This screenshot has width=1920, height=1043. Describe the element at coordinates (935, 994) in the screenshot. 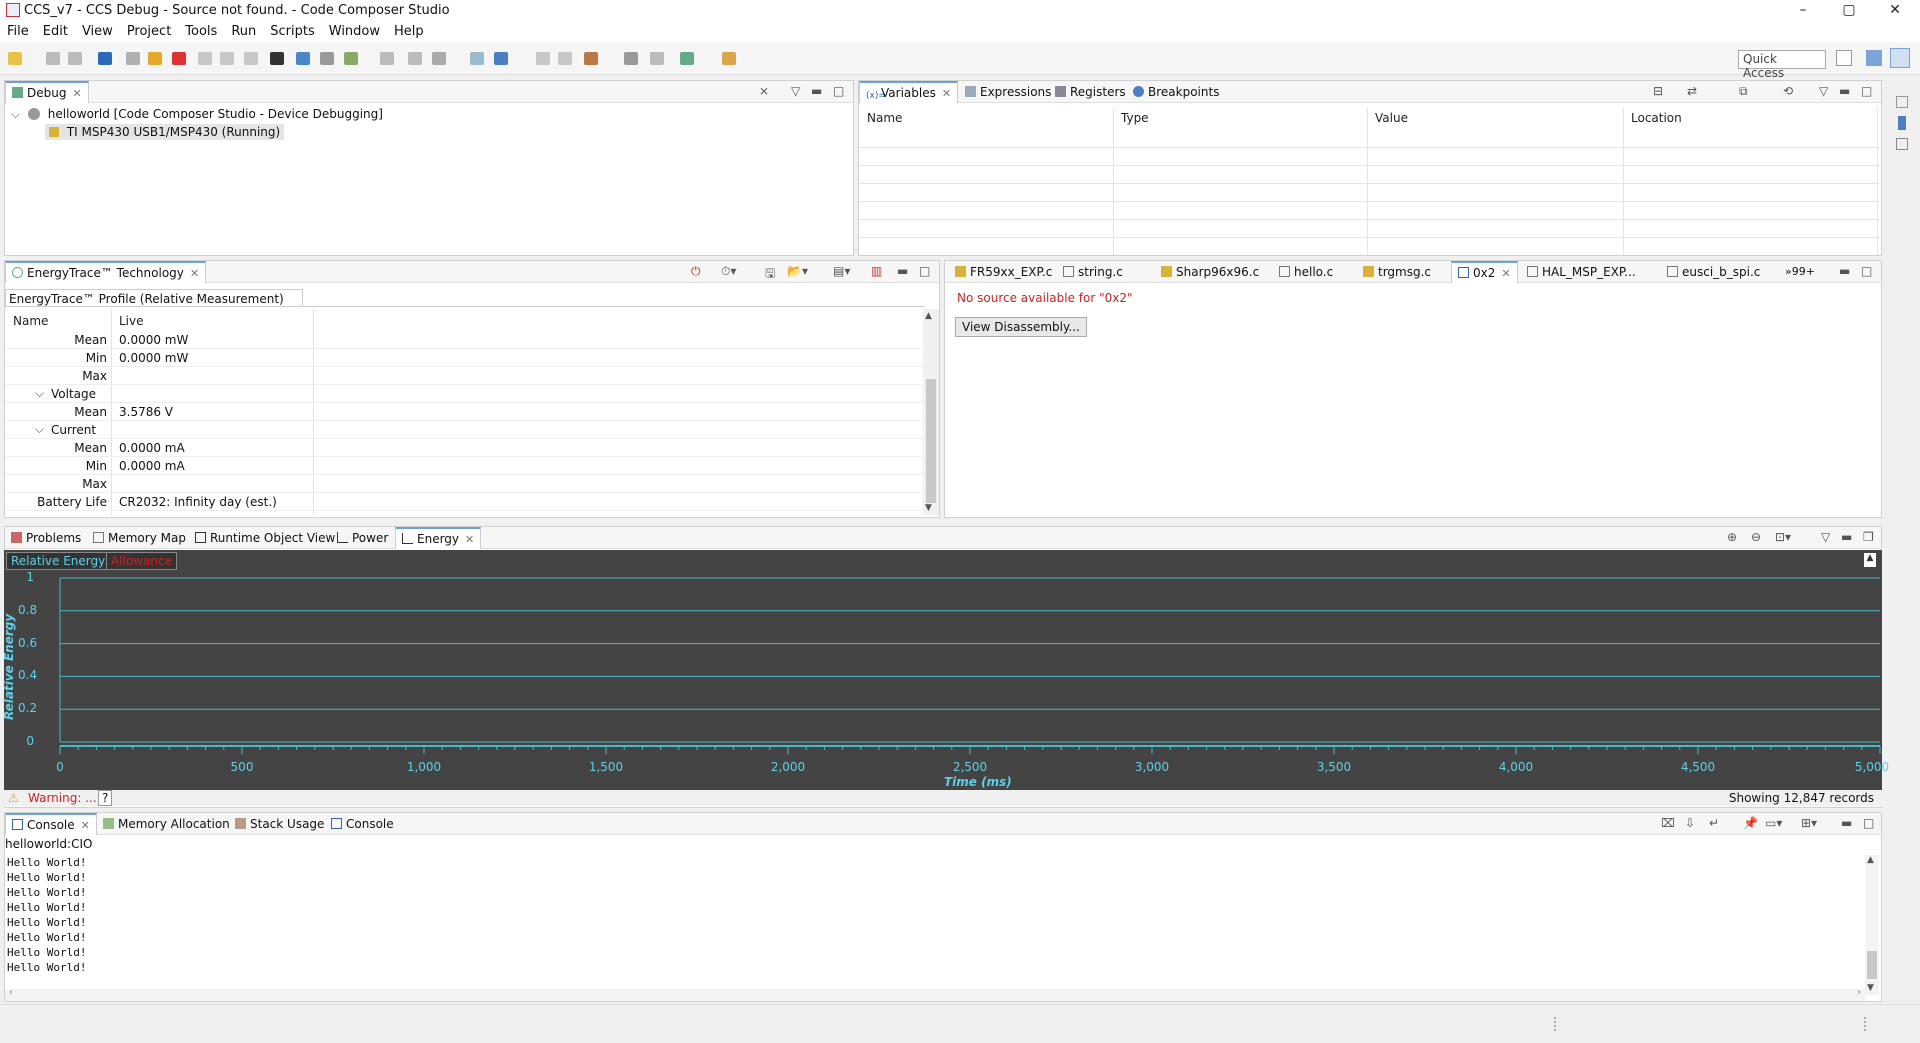

I see `console-horizontal-scrollbar: ‹ ›` at that location.